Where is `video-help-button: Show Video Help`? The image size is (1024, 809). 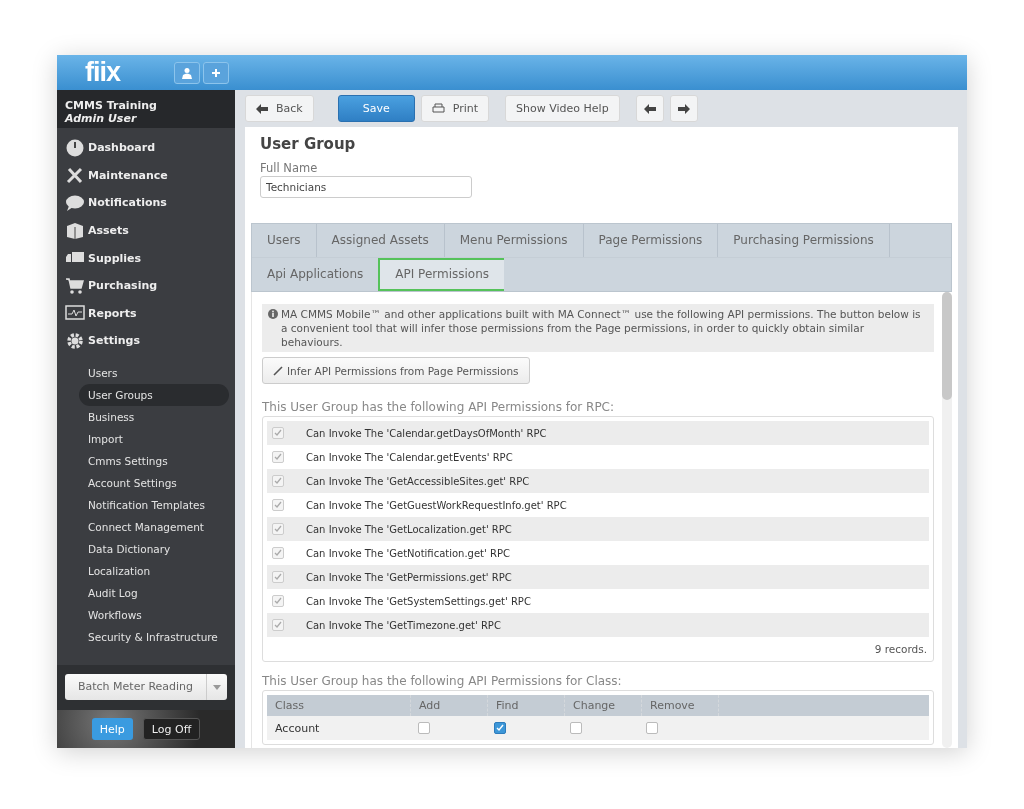
video-help-button: Show Video Help is located at coordinates (562, 108).